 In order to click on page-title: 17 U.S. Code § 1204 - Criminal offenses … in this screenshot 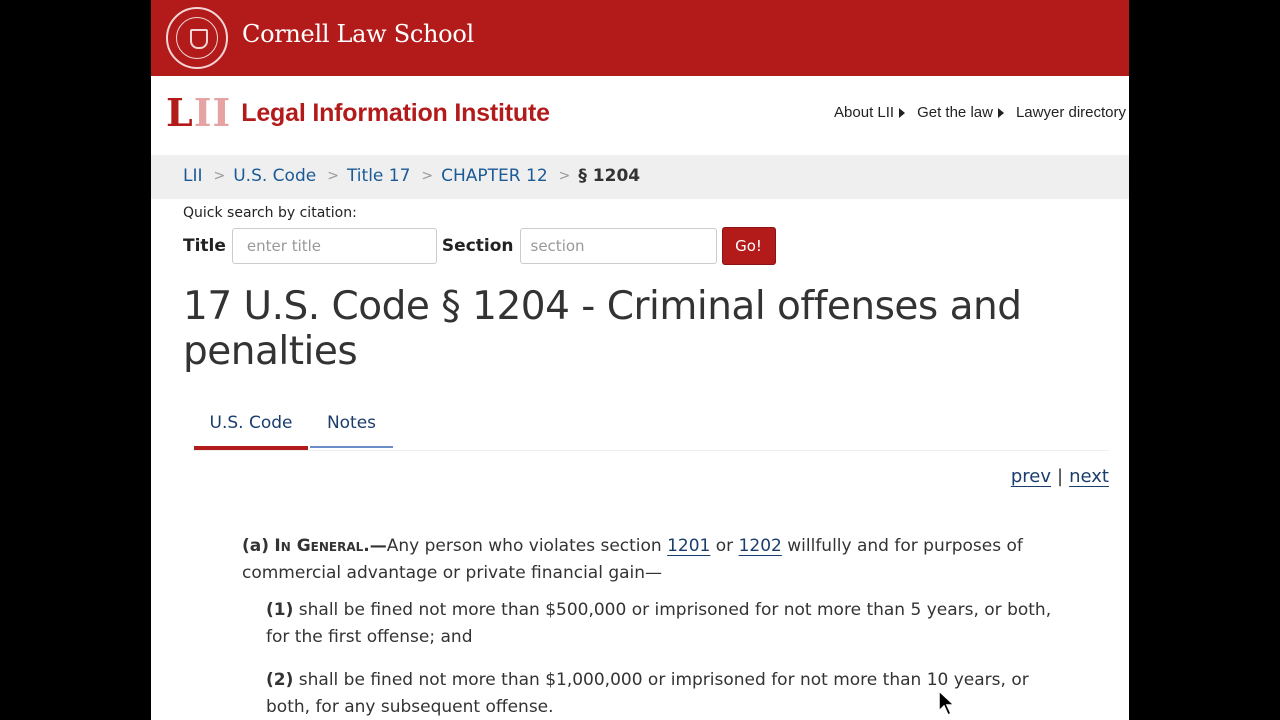, I will do `click(602, 329)`.